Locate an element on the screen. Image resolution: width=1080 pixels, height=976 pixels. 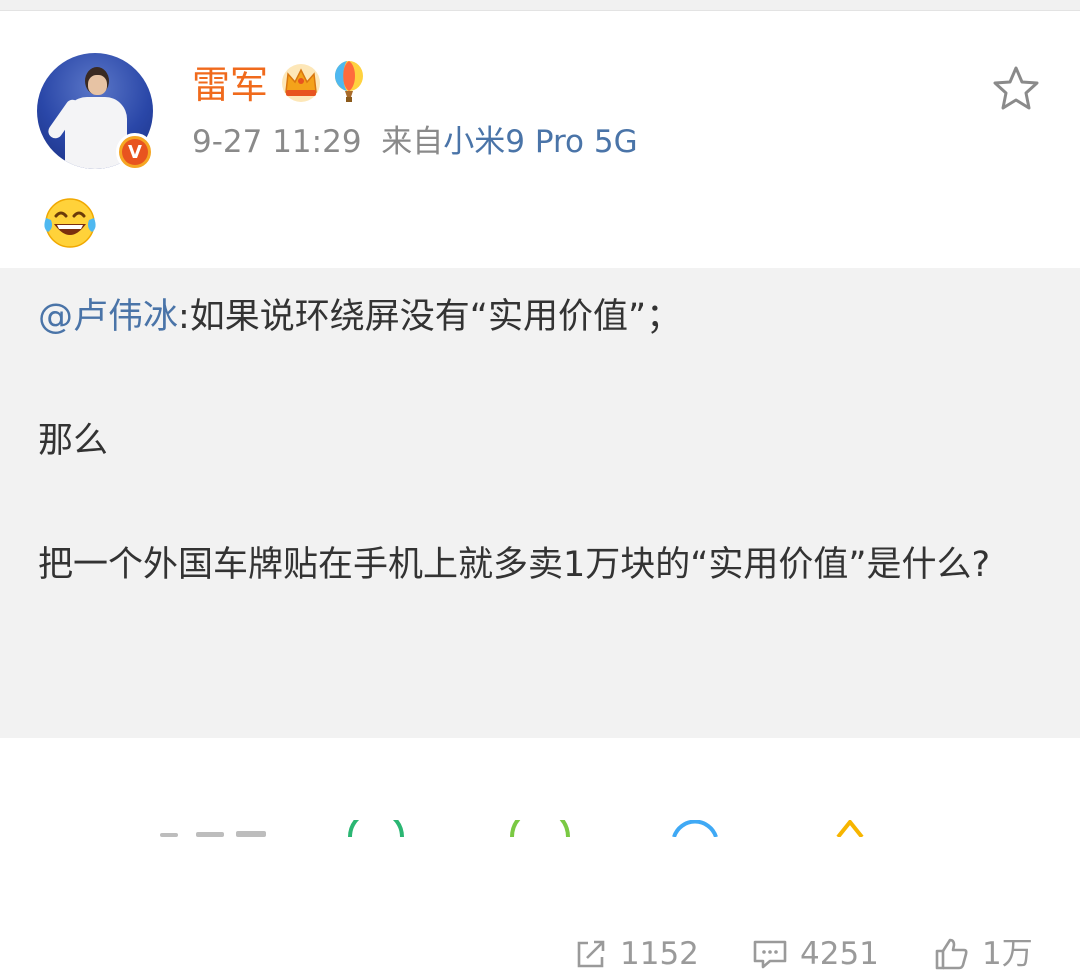
bottom-toolbar is located at coordinates (512, 828).